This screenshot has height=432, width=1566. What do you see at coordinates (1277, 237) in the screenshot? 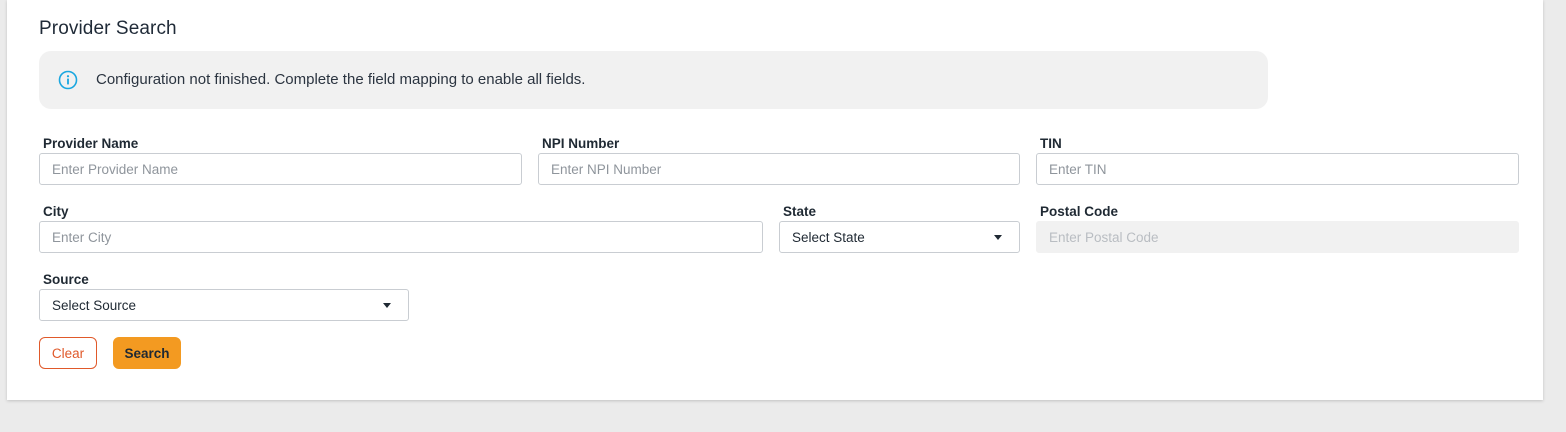
I see `postal-code-input` at bounding box center [1277, 237].